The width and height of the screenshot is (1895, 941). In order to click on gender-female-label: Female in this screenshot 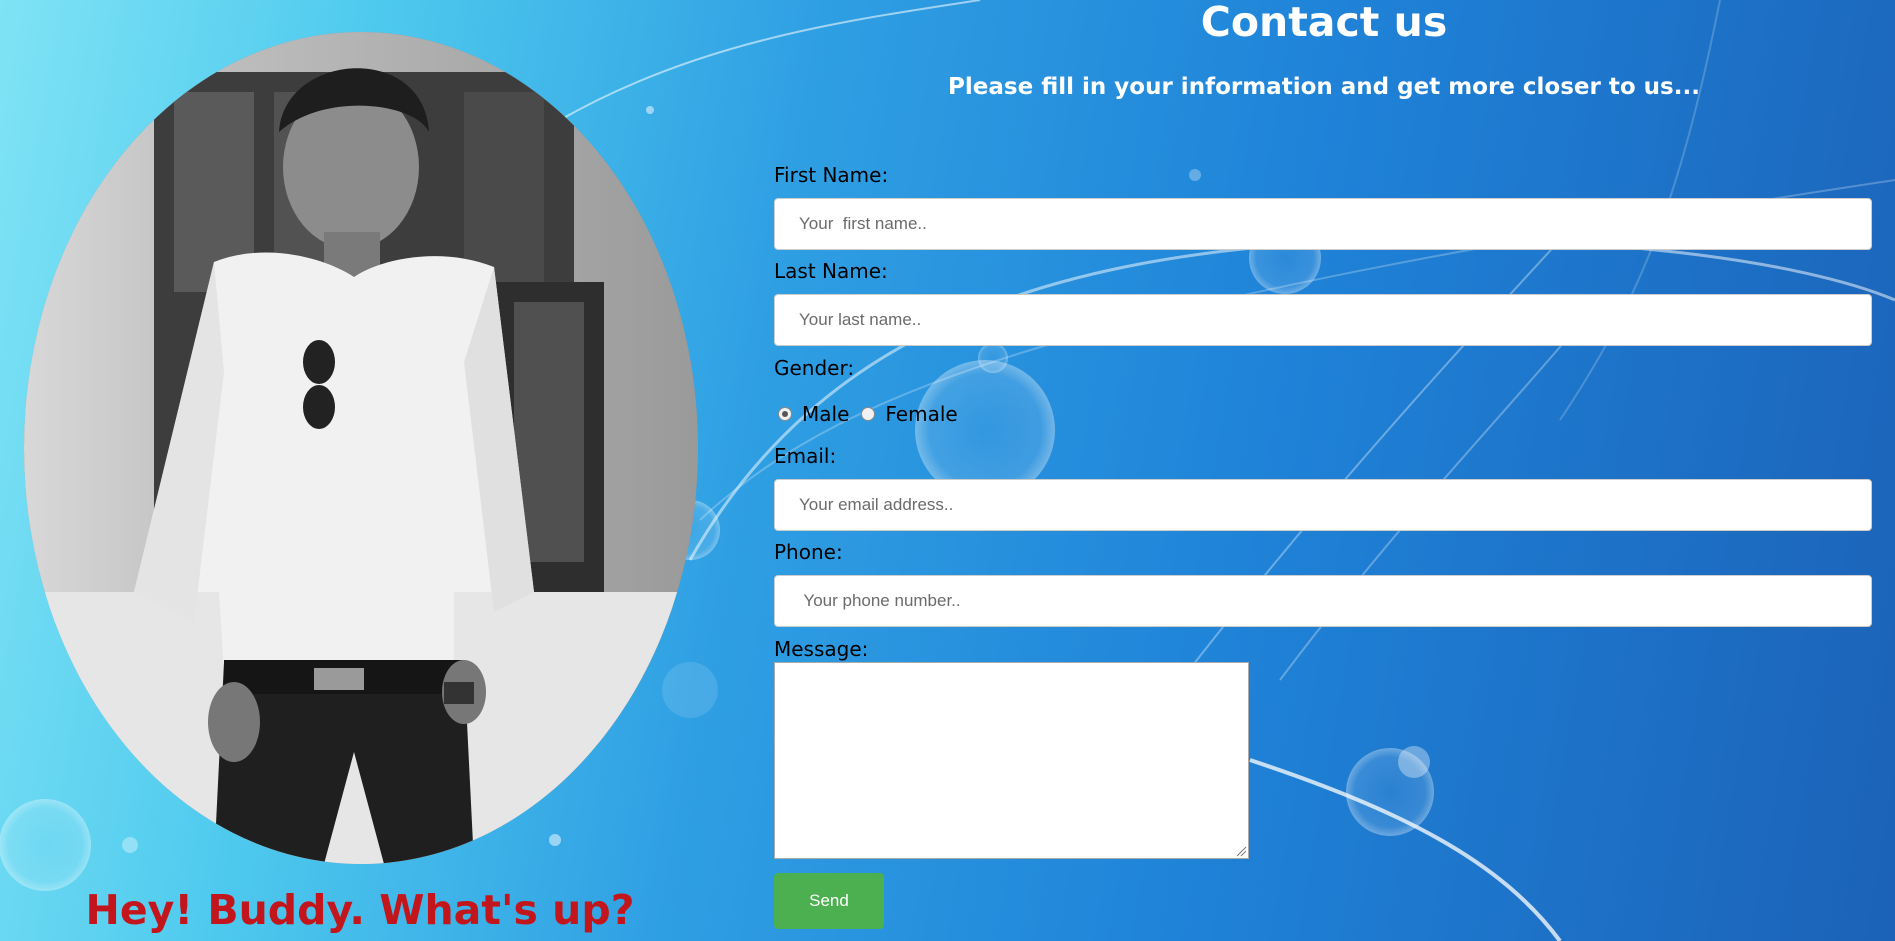, I will do `click(921, 414)`.